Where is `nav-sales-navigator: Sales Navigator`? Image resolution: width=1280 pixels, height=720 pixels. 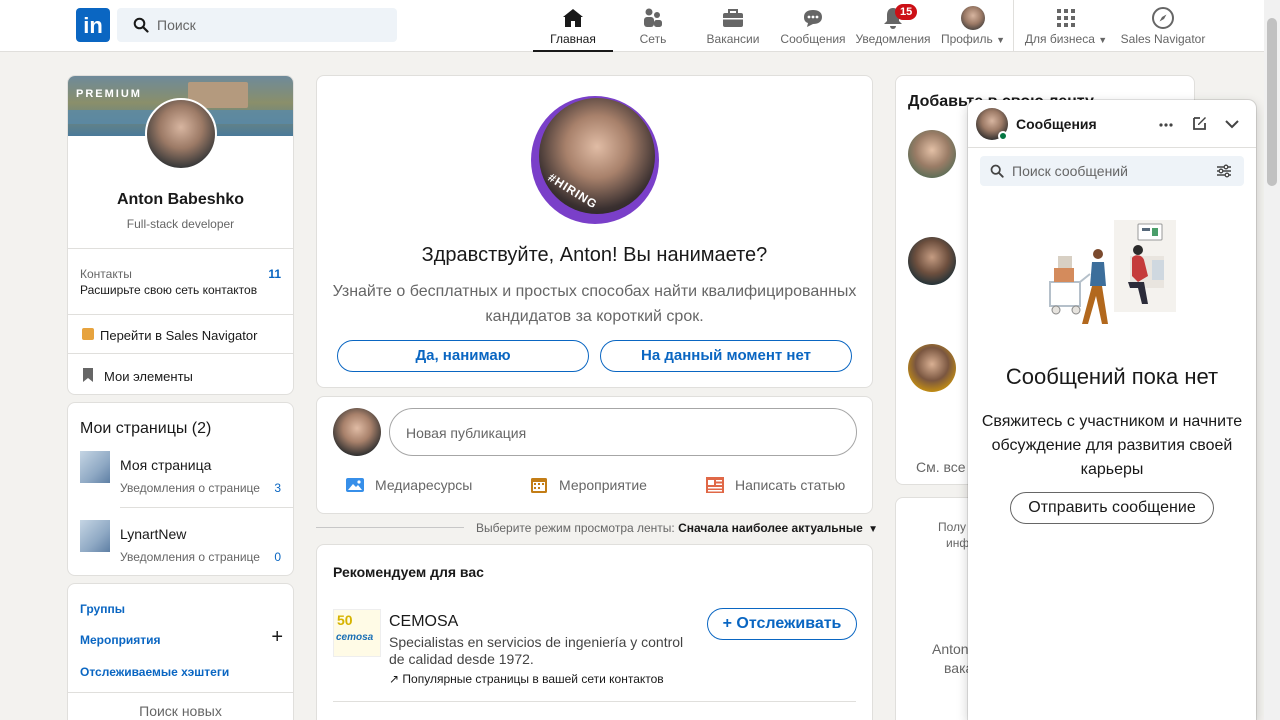 nav-sales-navigator: Sales Navigator is located at coordinates (1163, 26).